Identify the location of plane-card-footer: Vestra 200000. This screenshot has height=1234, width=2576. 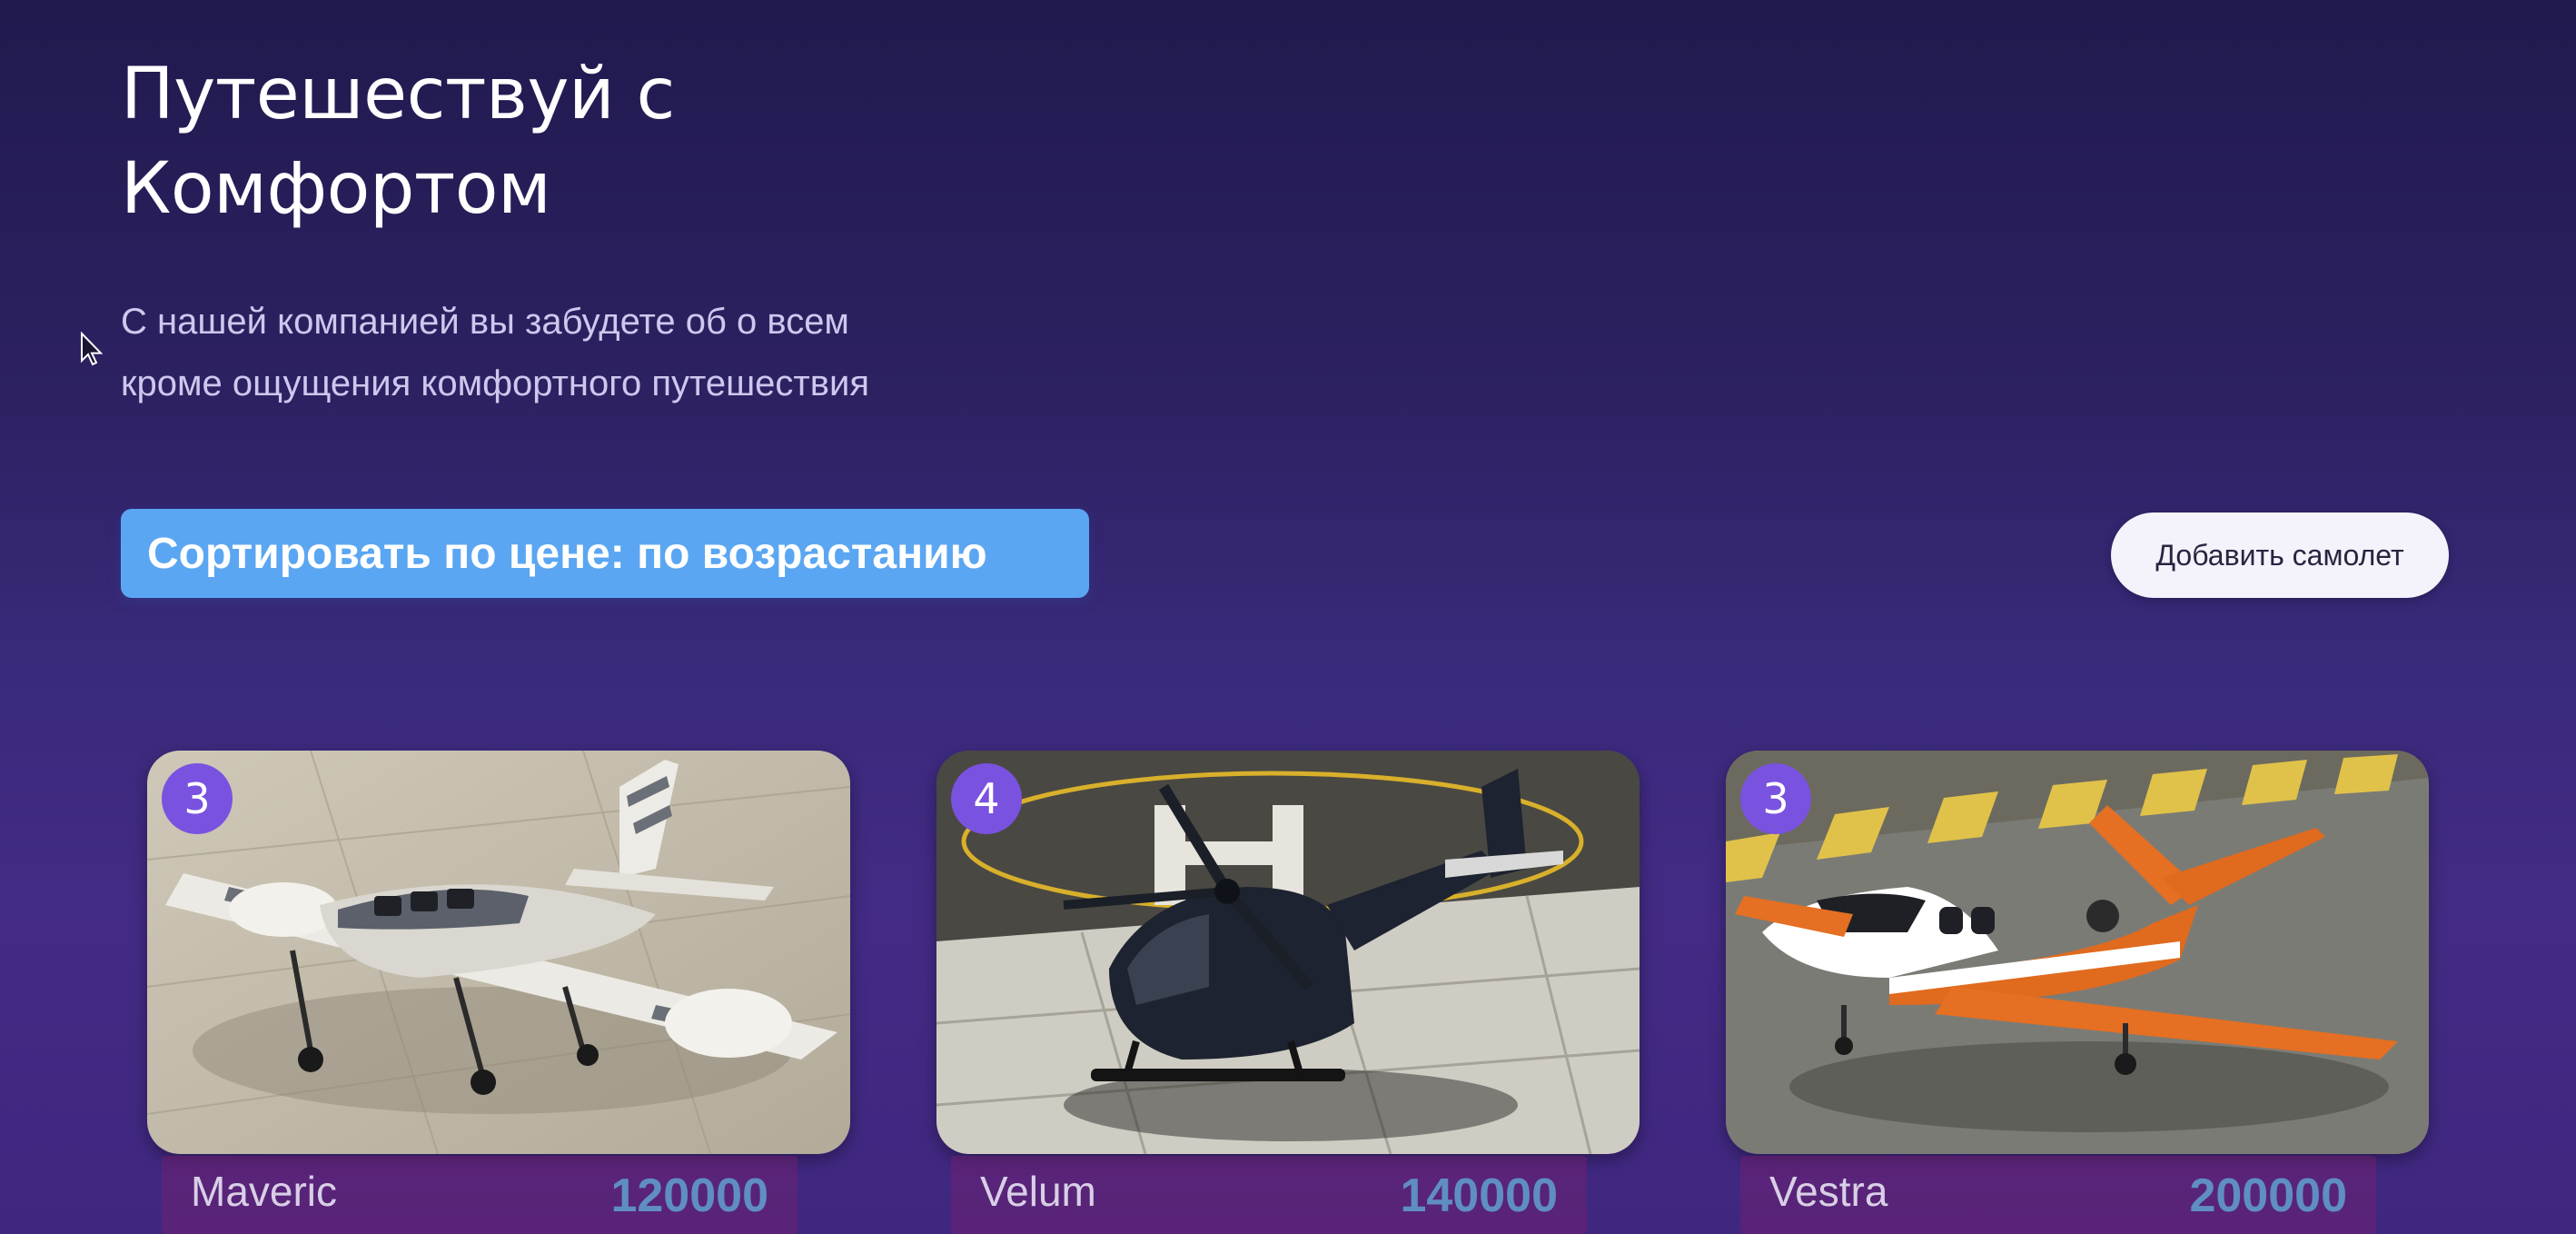
(2058, 1195).